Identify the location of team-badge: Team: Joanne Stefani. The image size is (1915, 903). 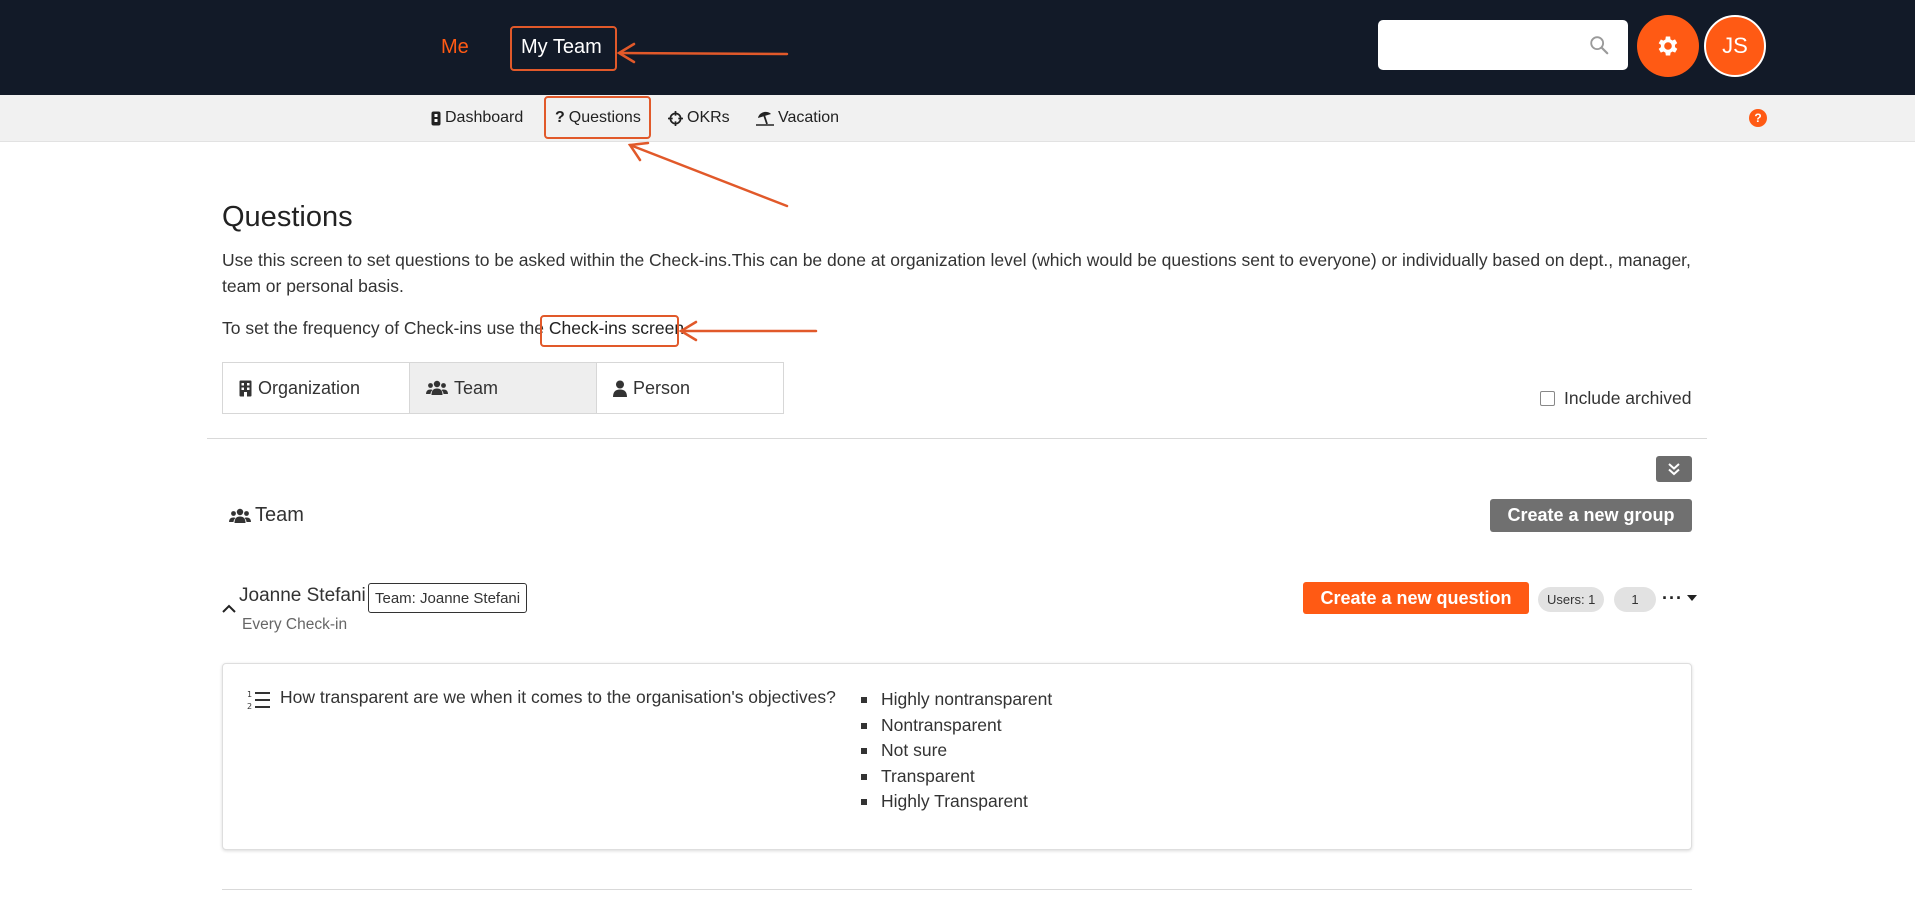
(448, 598).